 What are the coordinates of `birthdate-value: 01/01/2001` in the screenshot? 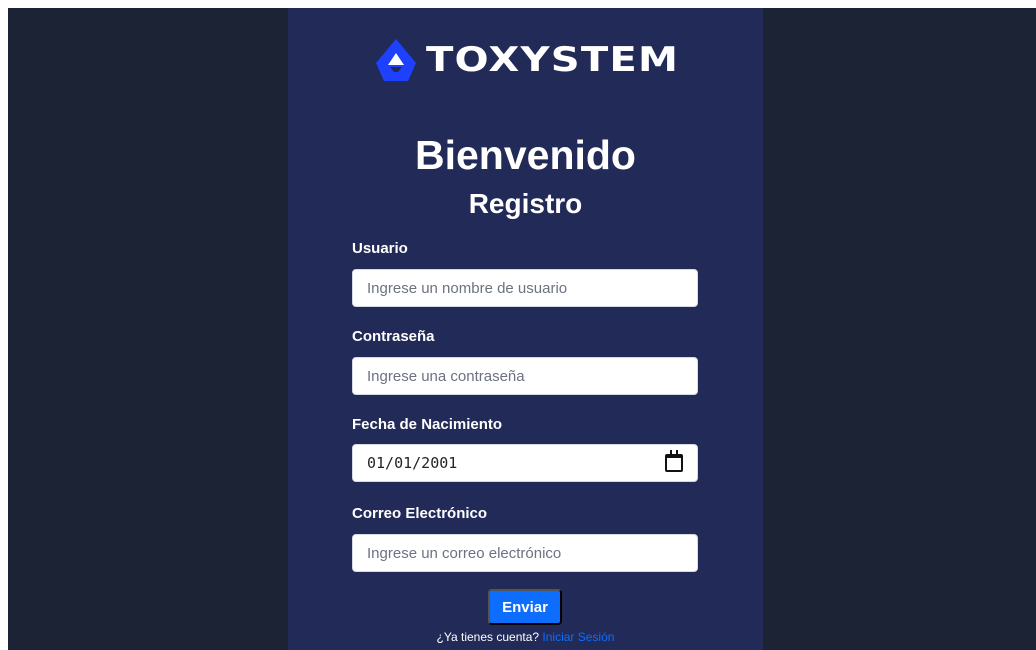 It's located at (412, 463).